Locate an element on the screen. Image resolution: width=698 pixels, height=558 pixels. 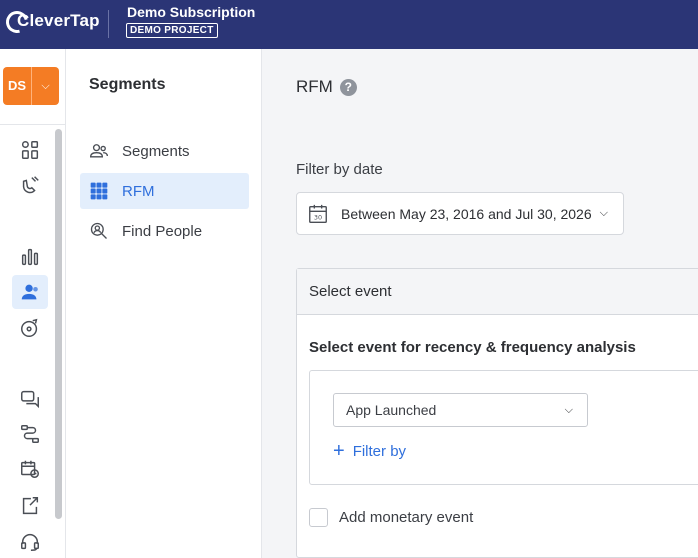
svg-text: 30 is located at coordinates (318, 217).